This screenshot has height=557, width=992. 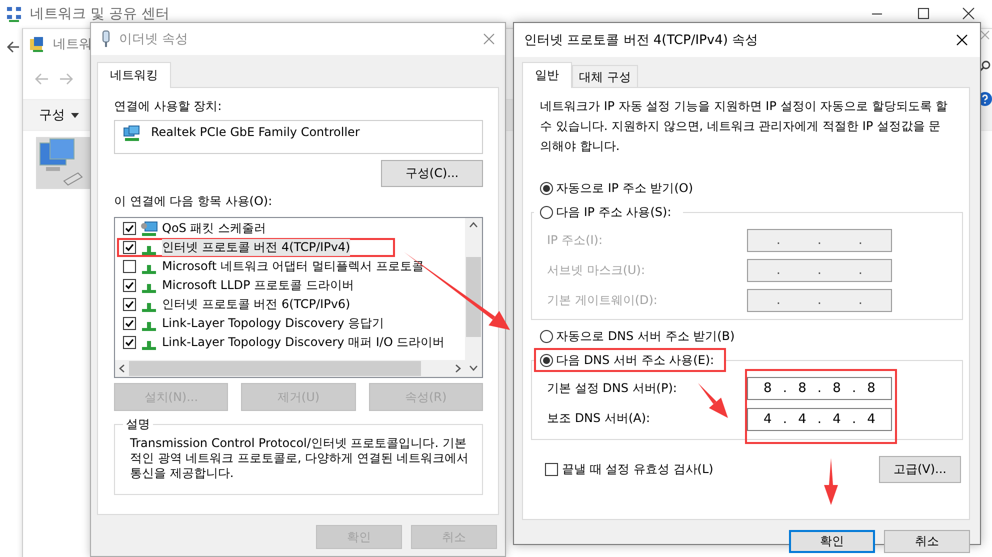 I want to click on scroll-left-icon, so click(x=122, y=368).